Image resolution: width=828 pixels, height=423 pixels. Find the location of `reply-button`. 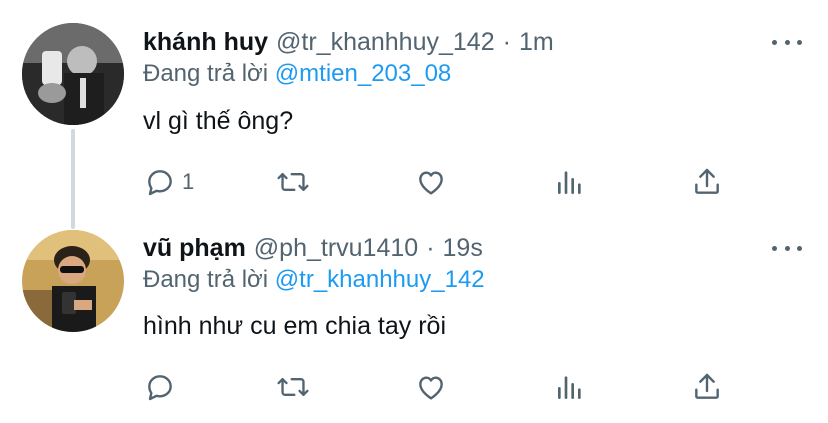

reply-button is located at coordinates (163, 387).